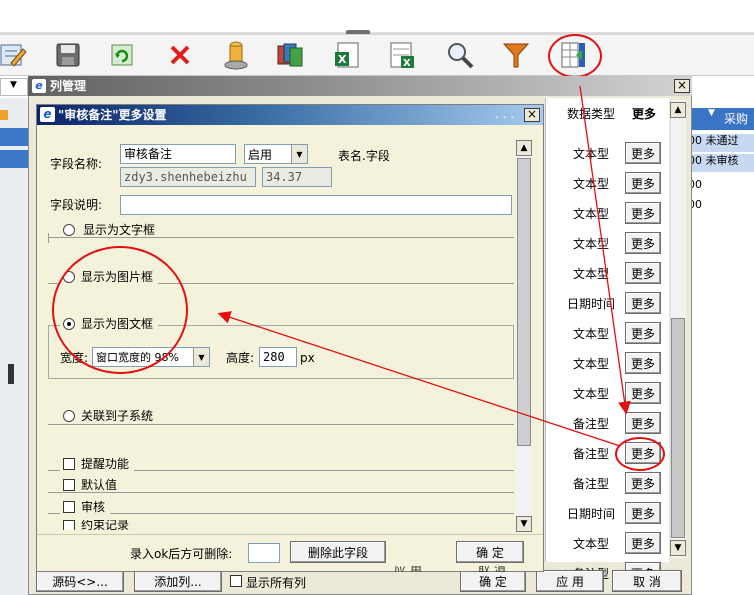 The image size is (754, 595). What do you see at coordinates (120, 310) in the screenshot?
I see `annotation-circle-options` at bounding box center [120, 310].